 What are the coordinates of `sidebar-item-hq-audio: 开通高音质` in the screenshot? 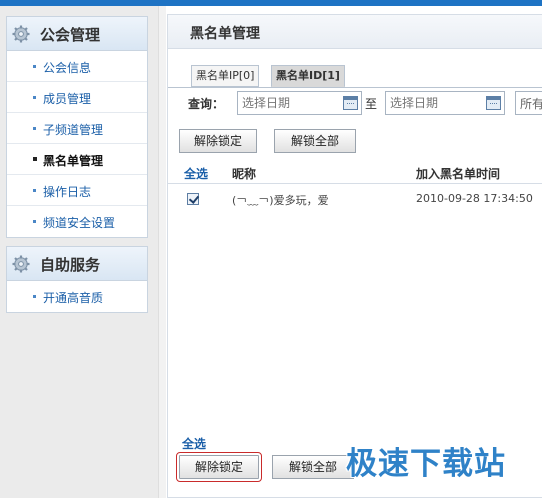 It's located at (77, 296).